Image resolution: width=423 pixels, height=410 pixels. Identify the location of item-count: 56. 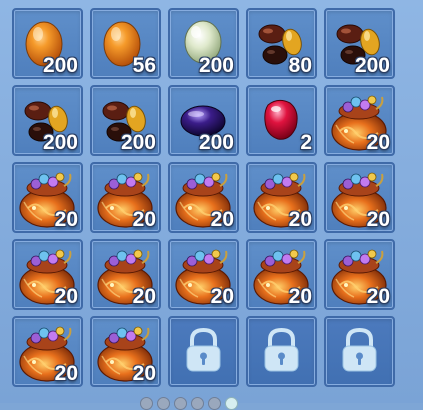
(144, 65).